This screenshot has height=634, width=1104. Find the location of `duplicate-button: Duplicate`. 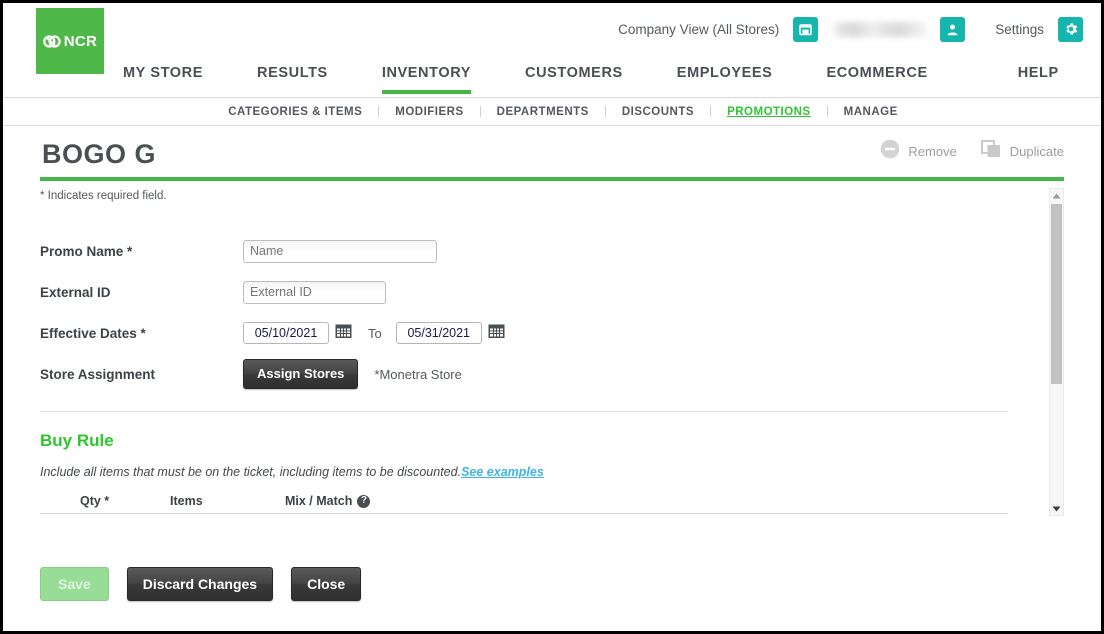

duplicate-button: Duplicate is located at coordinates (1022, 151).